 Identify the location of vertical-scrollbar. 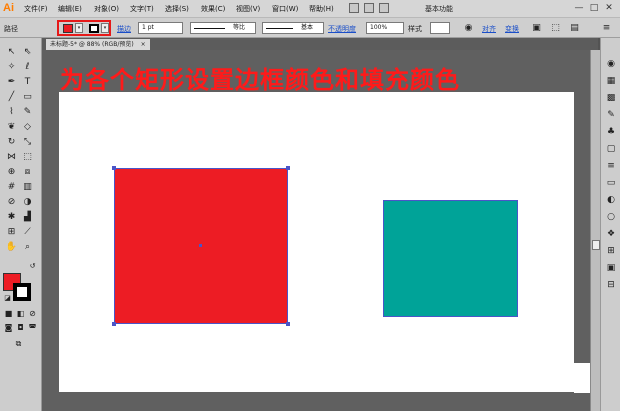
(595, 230).